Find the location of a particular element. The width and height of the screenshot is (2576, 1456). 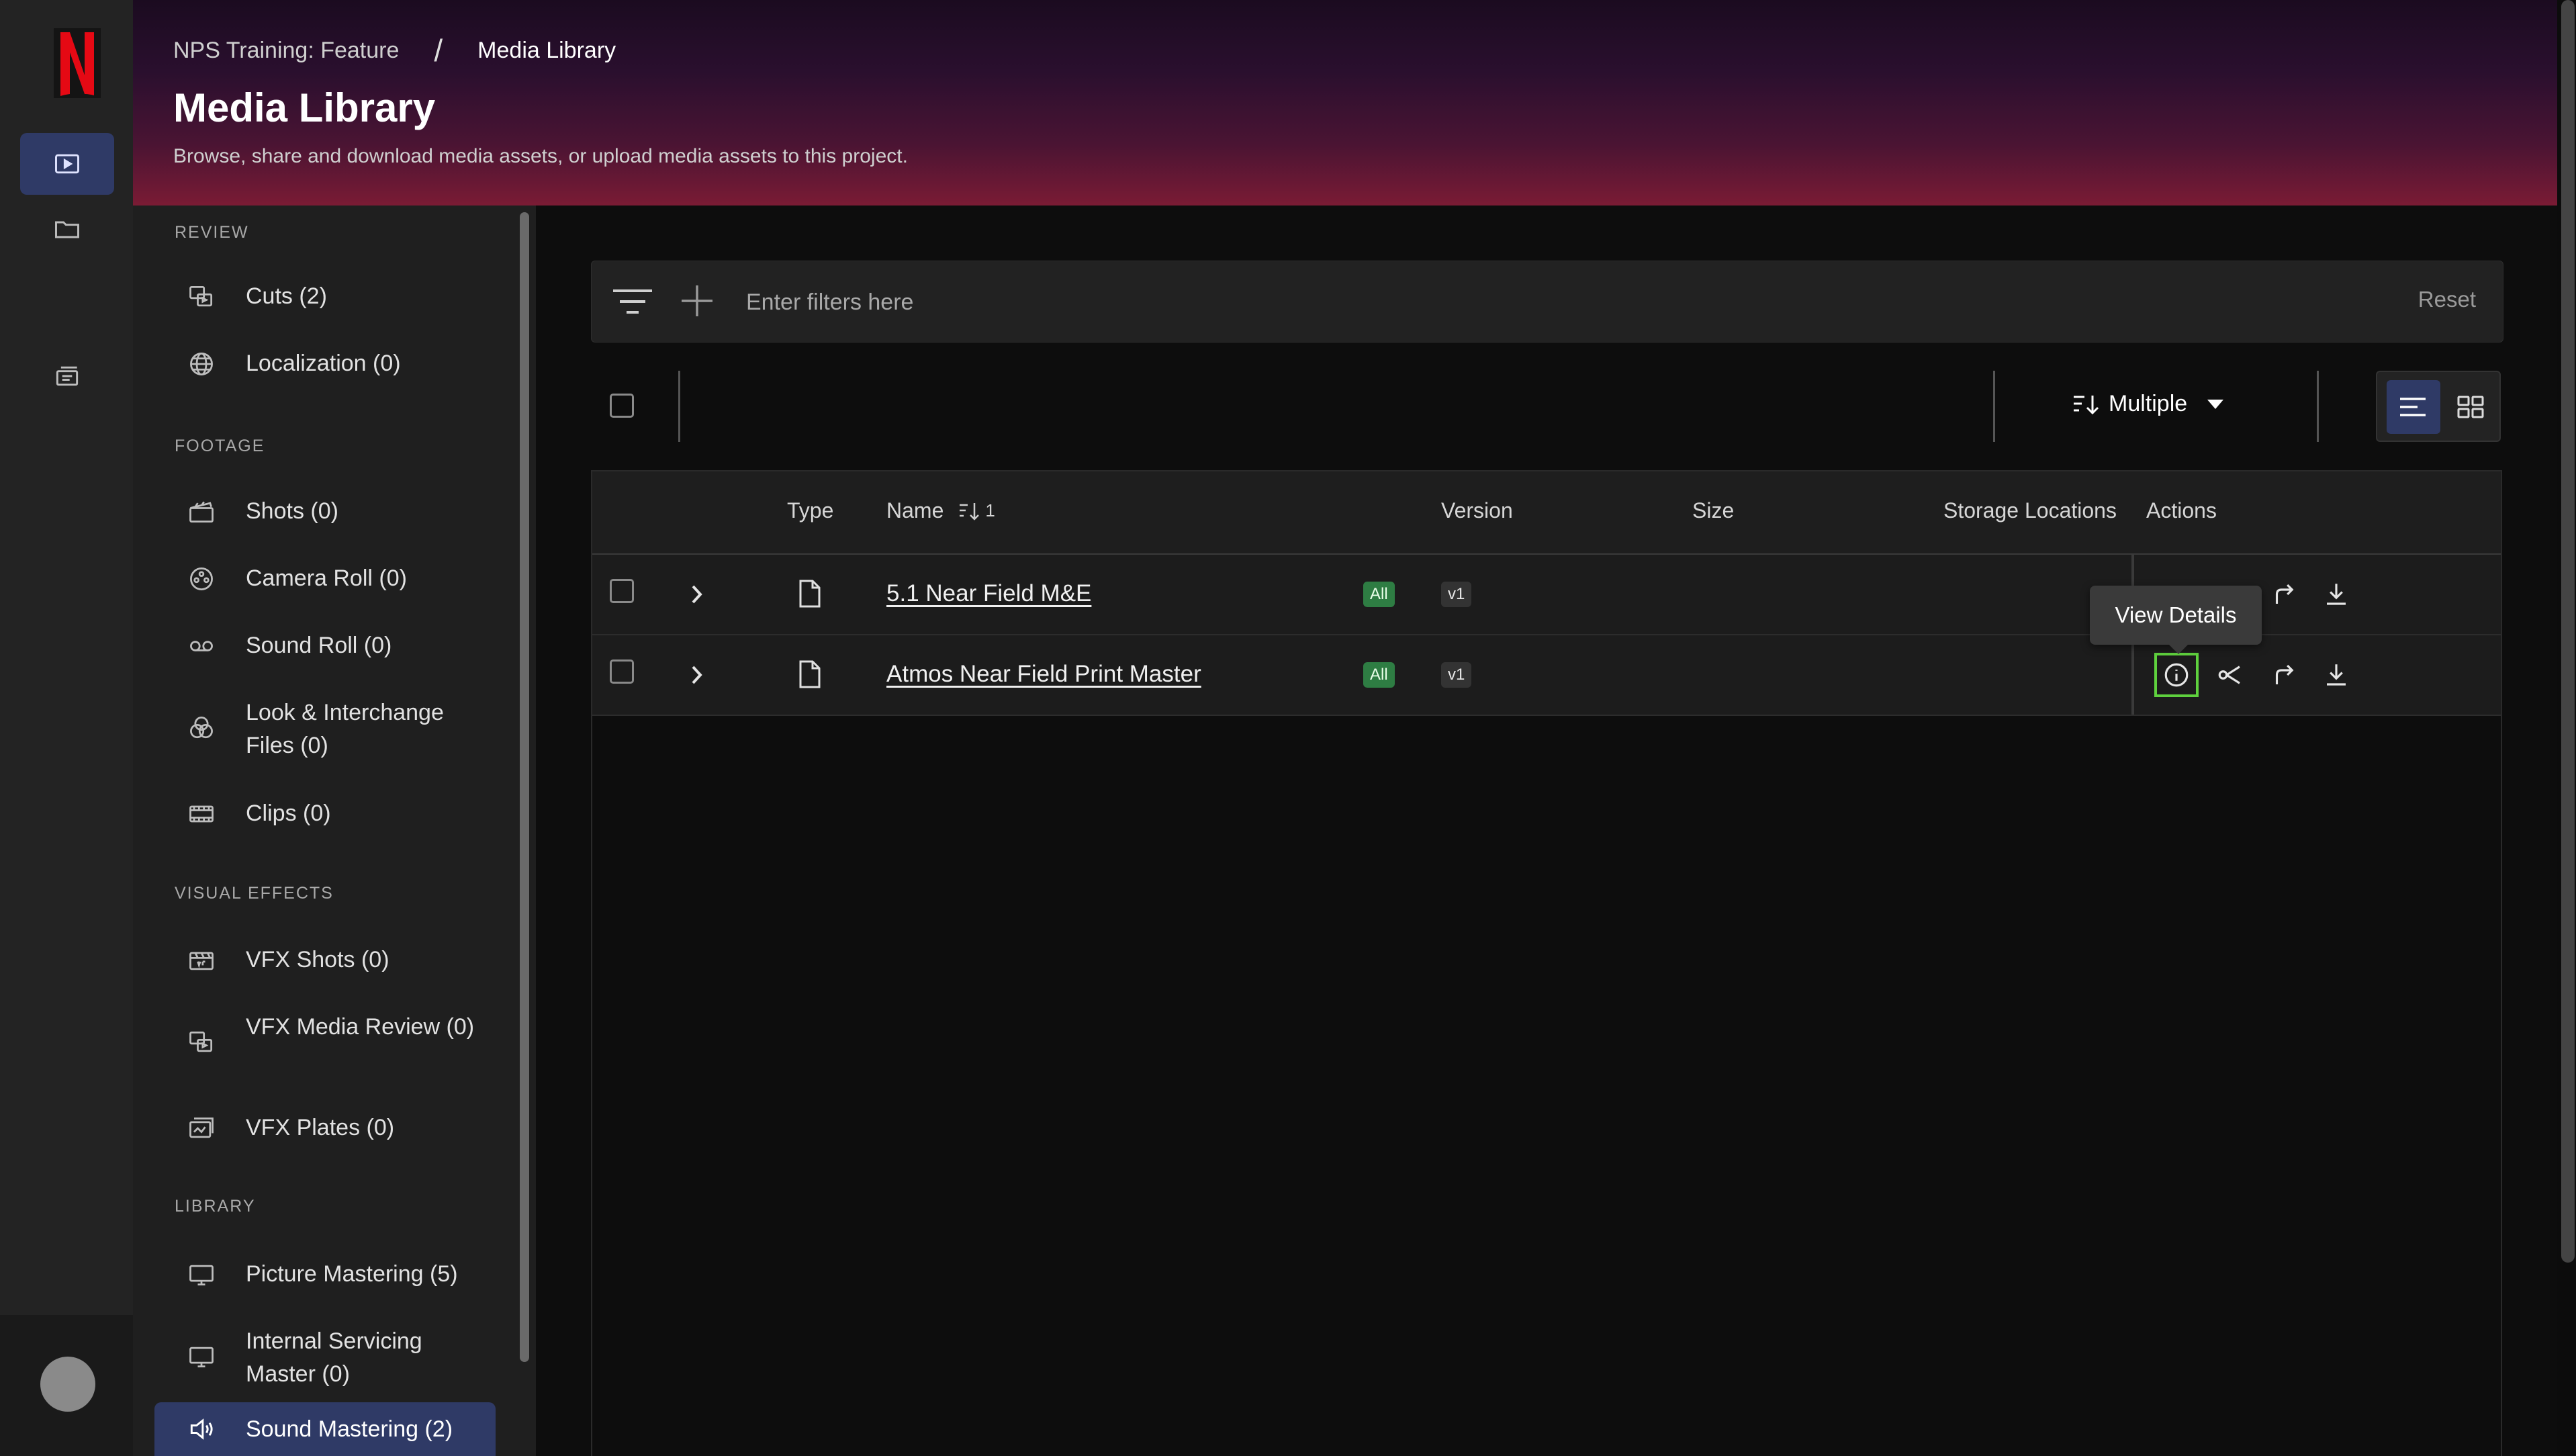

sidebar-item-label: Clips (0) is located at coordinates (288, 813).